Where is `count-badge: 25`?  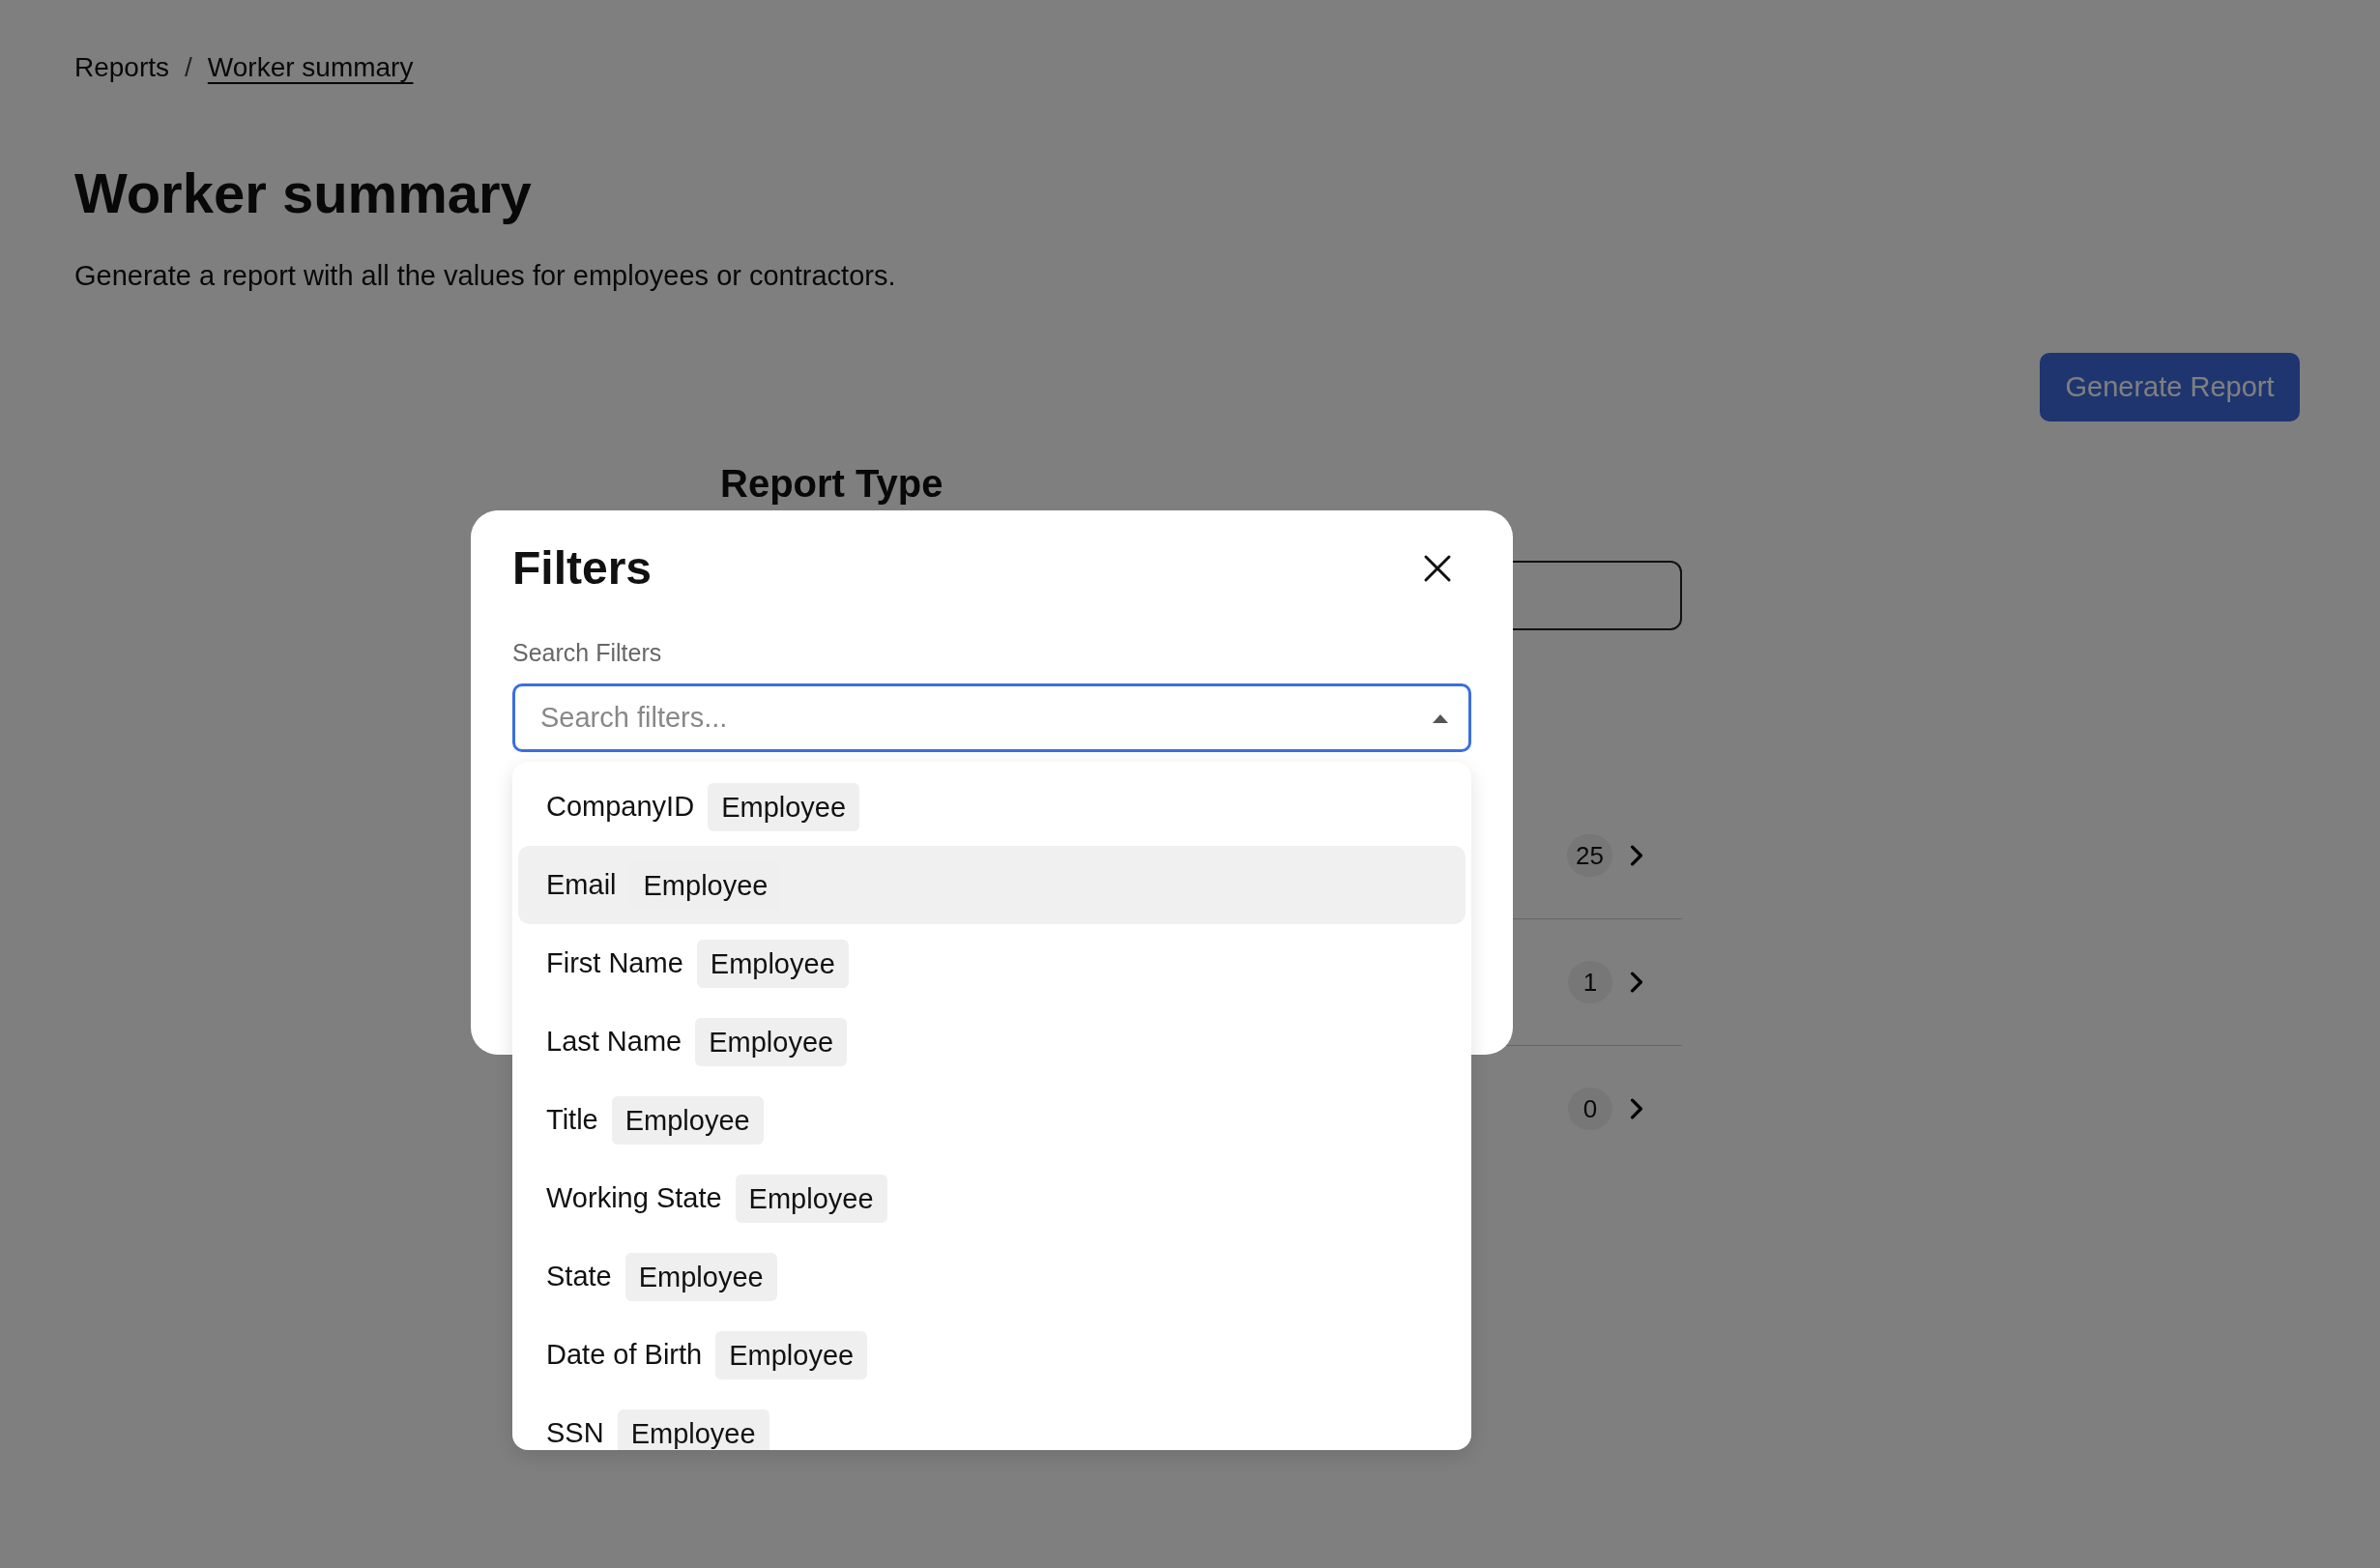 count-badge: 25 is located at coordinates (1590, 855).